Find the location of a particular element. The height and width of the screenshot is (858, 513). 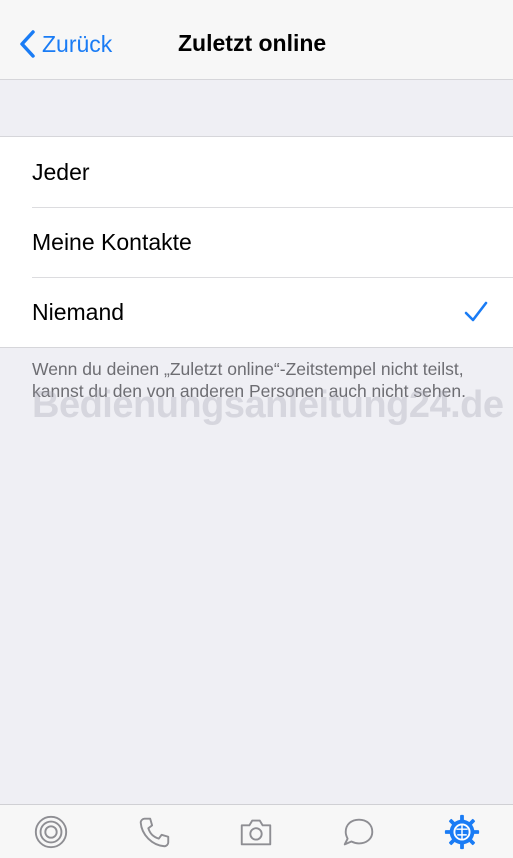

tab-settings is located at coordinates (462, 832).